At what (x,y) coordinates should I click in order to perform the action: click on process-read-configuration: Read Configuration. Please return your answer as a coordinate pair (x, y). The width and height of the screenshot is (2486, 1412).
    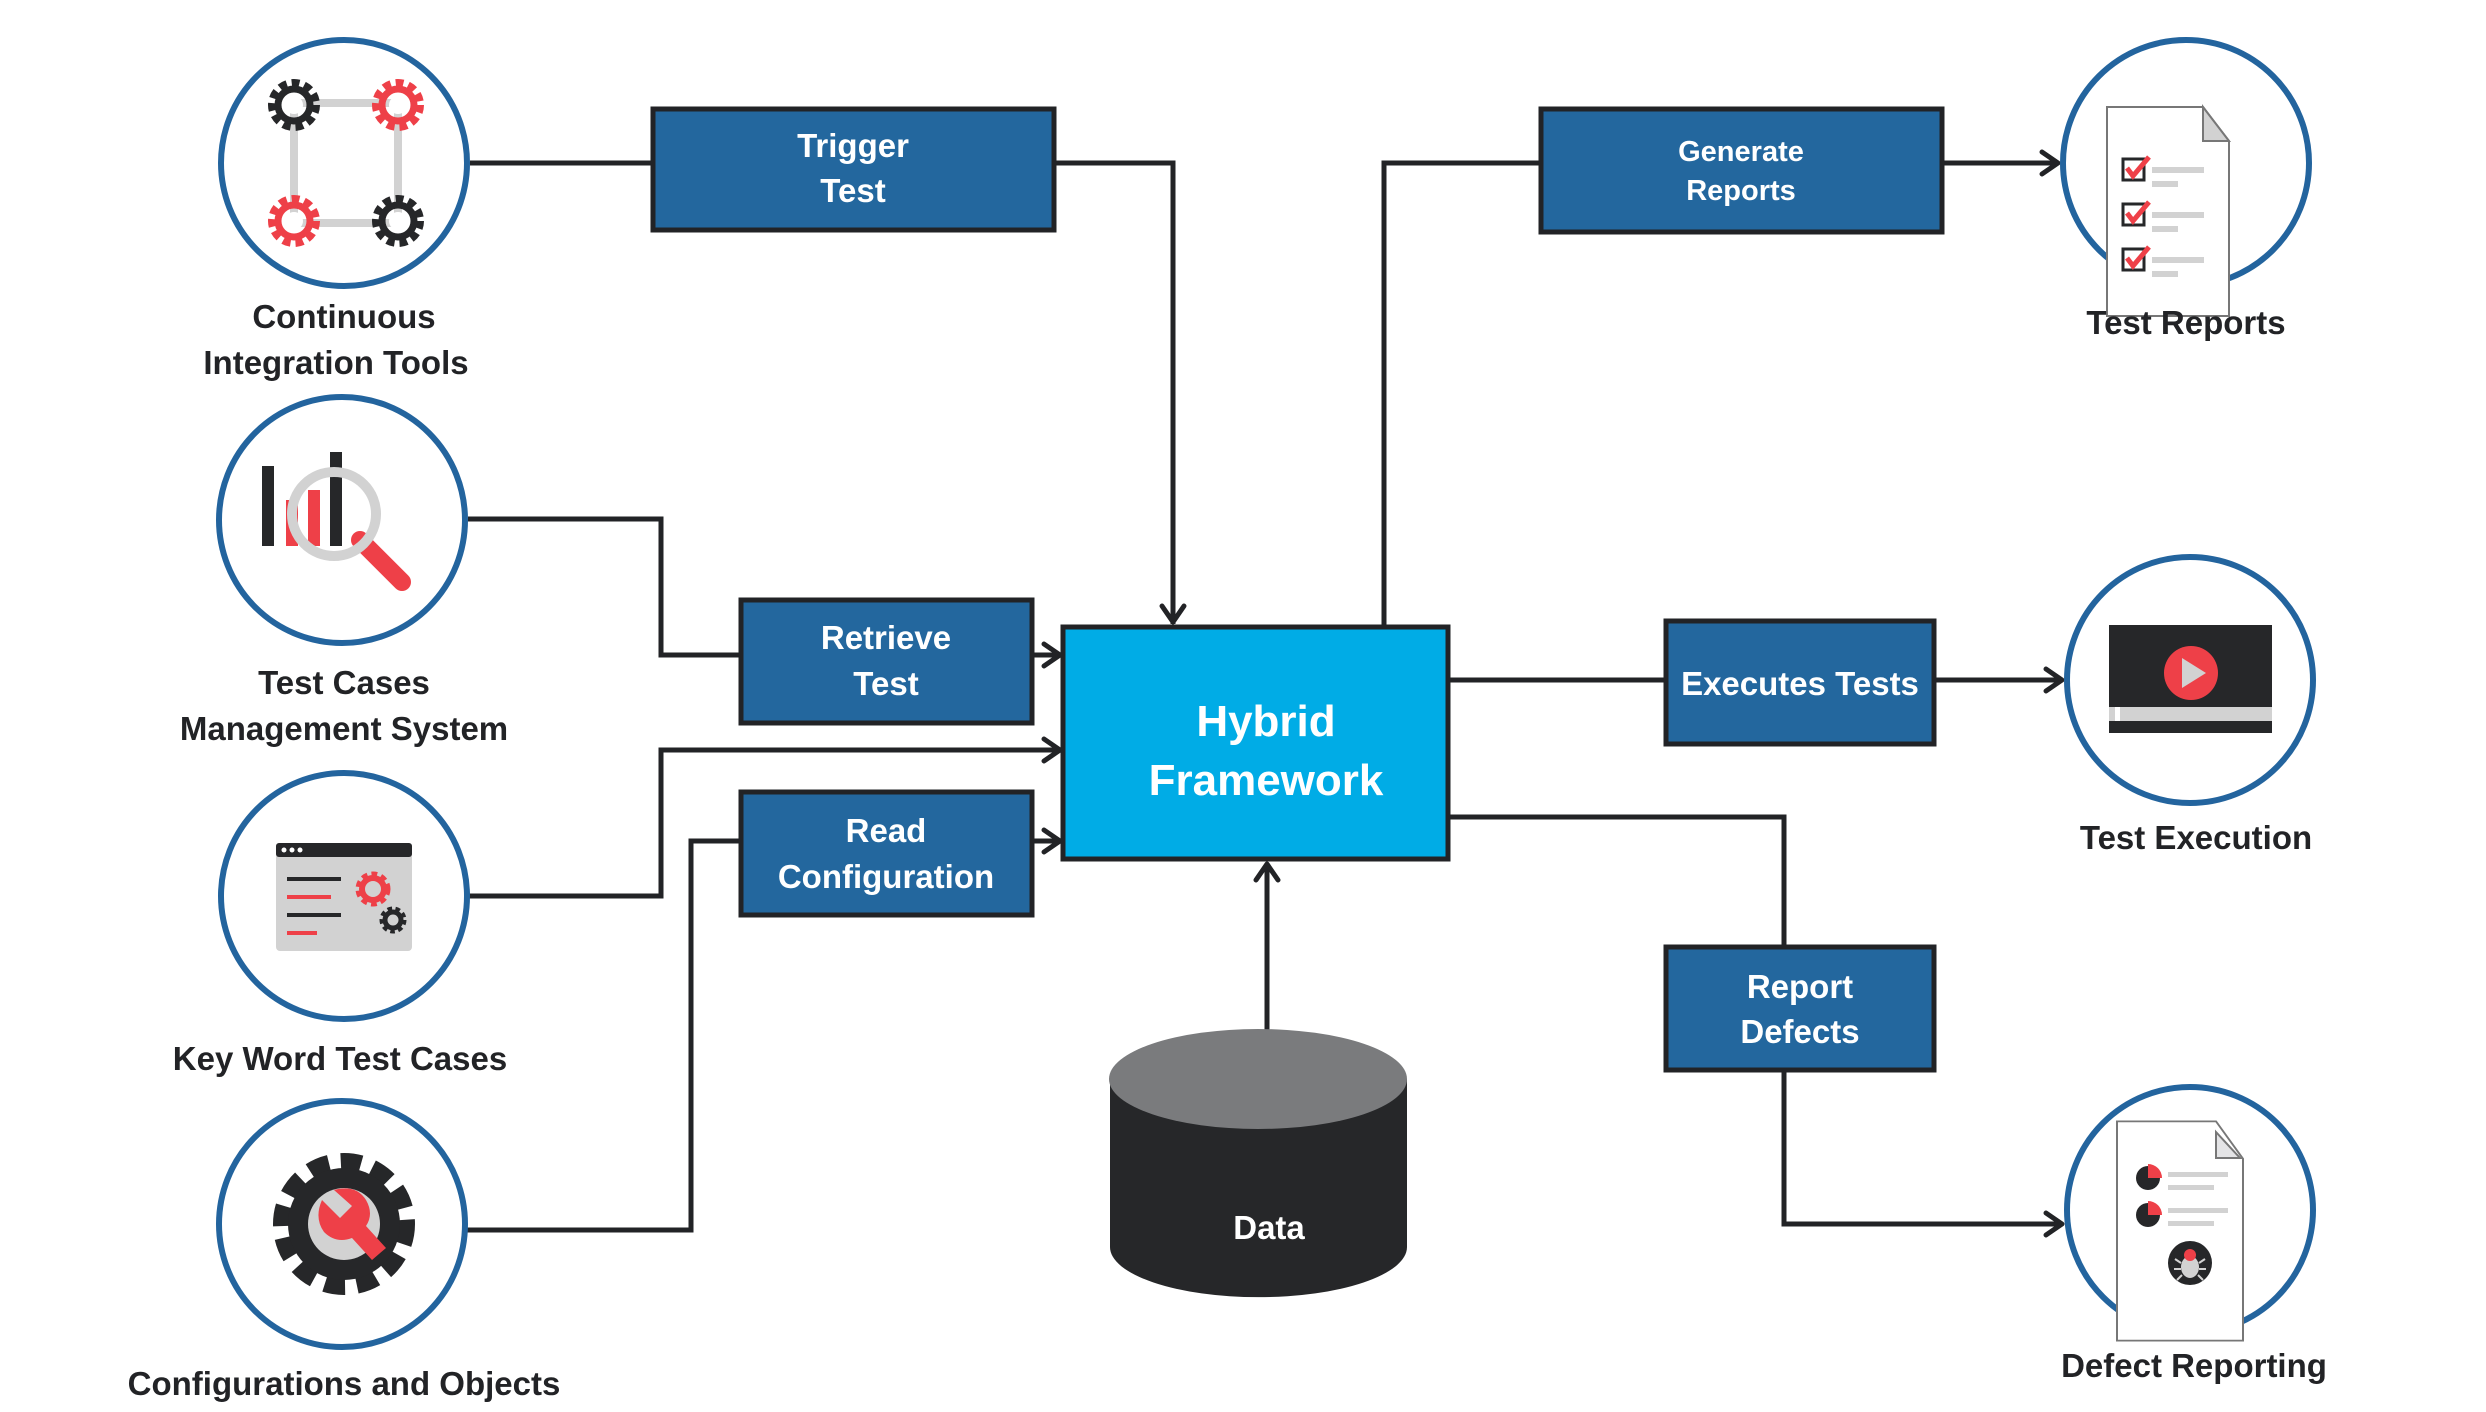
    Looking at the image, I should click on (886, 853).